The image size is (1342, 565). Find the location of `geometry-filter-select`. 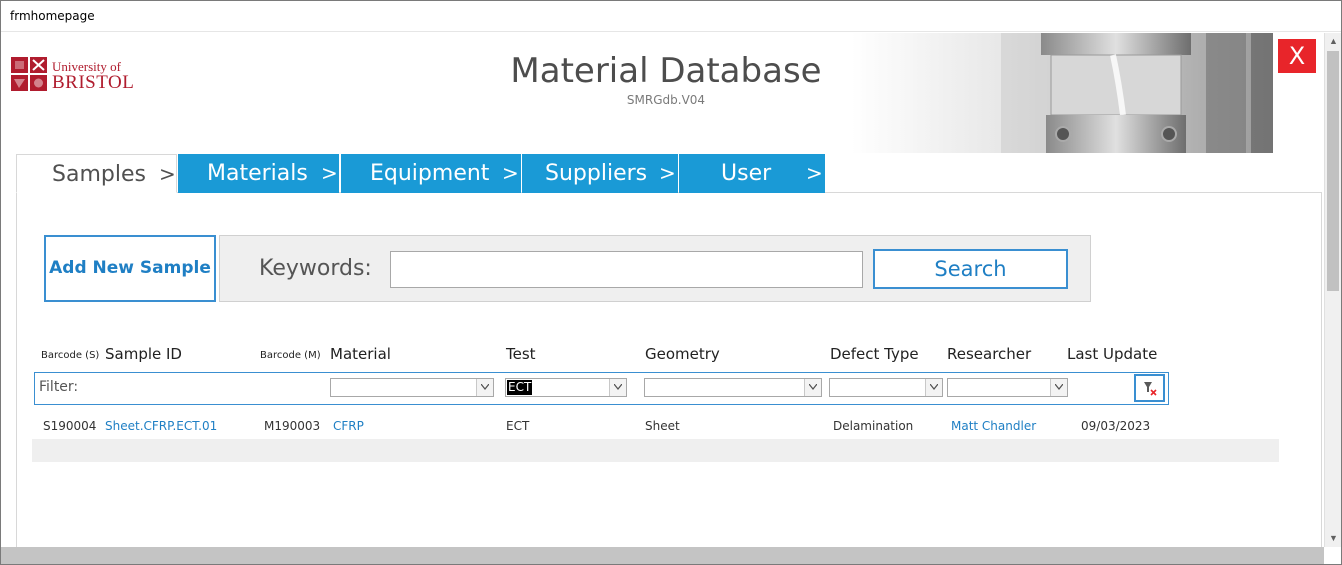

geometry-filter-select is located at coordinates (733, 387).